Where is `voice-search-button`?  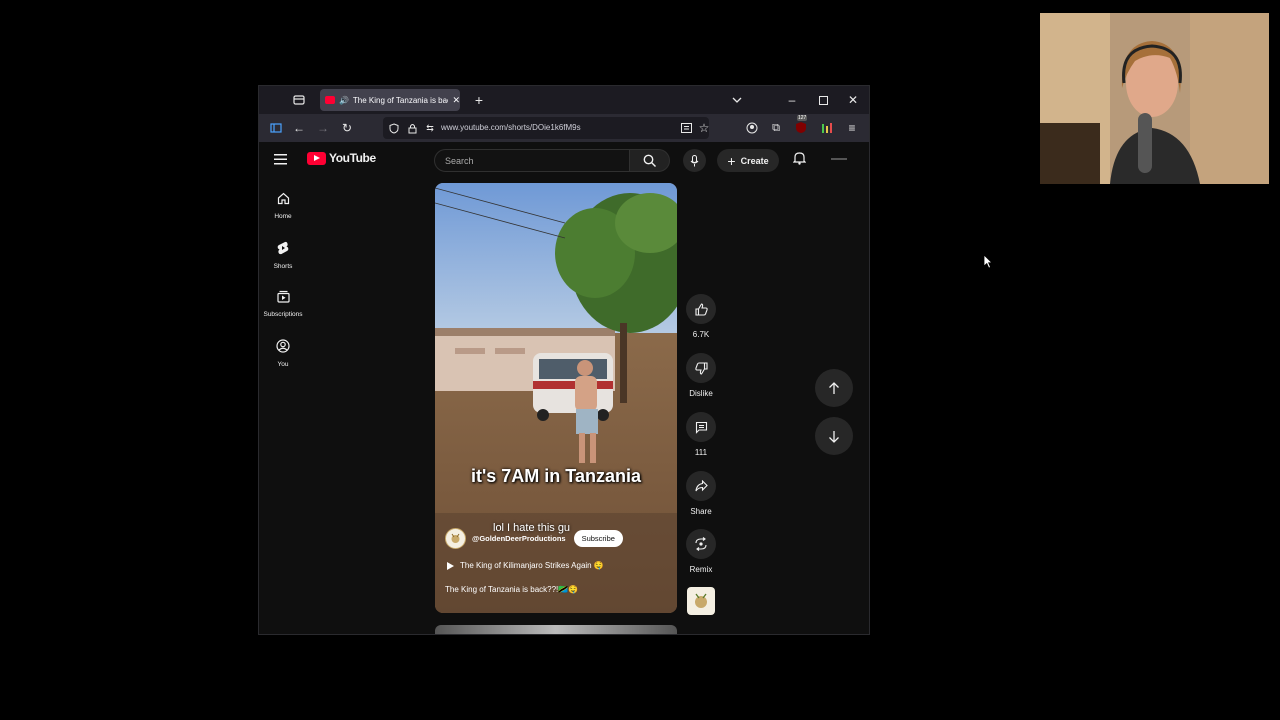 voice-search-button is located at coordinates (694, 160).